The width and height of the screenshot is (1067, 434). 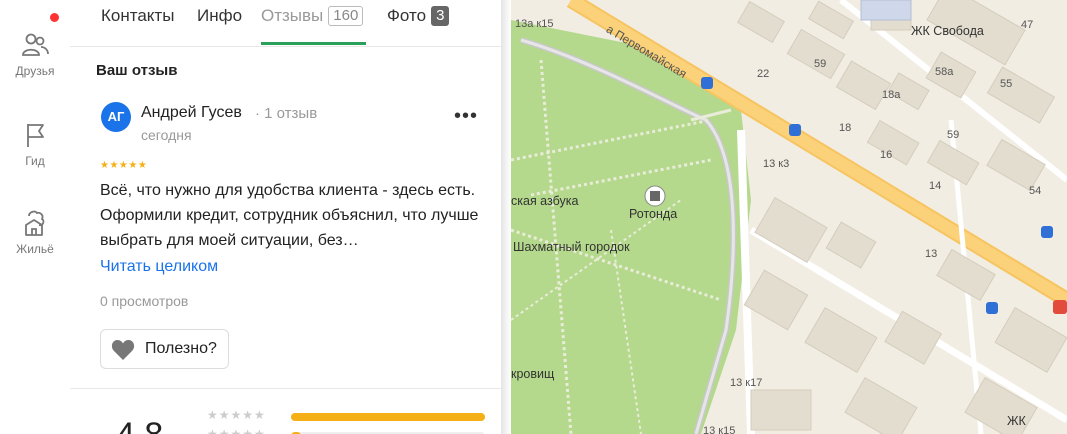 What do you see at coordinates (845, 128) in the screenshot?
I see `house-number: 18` at bounding box center [845, 128].